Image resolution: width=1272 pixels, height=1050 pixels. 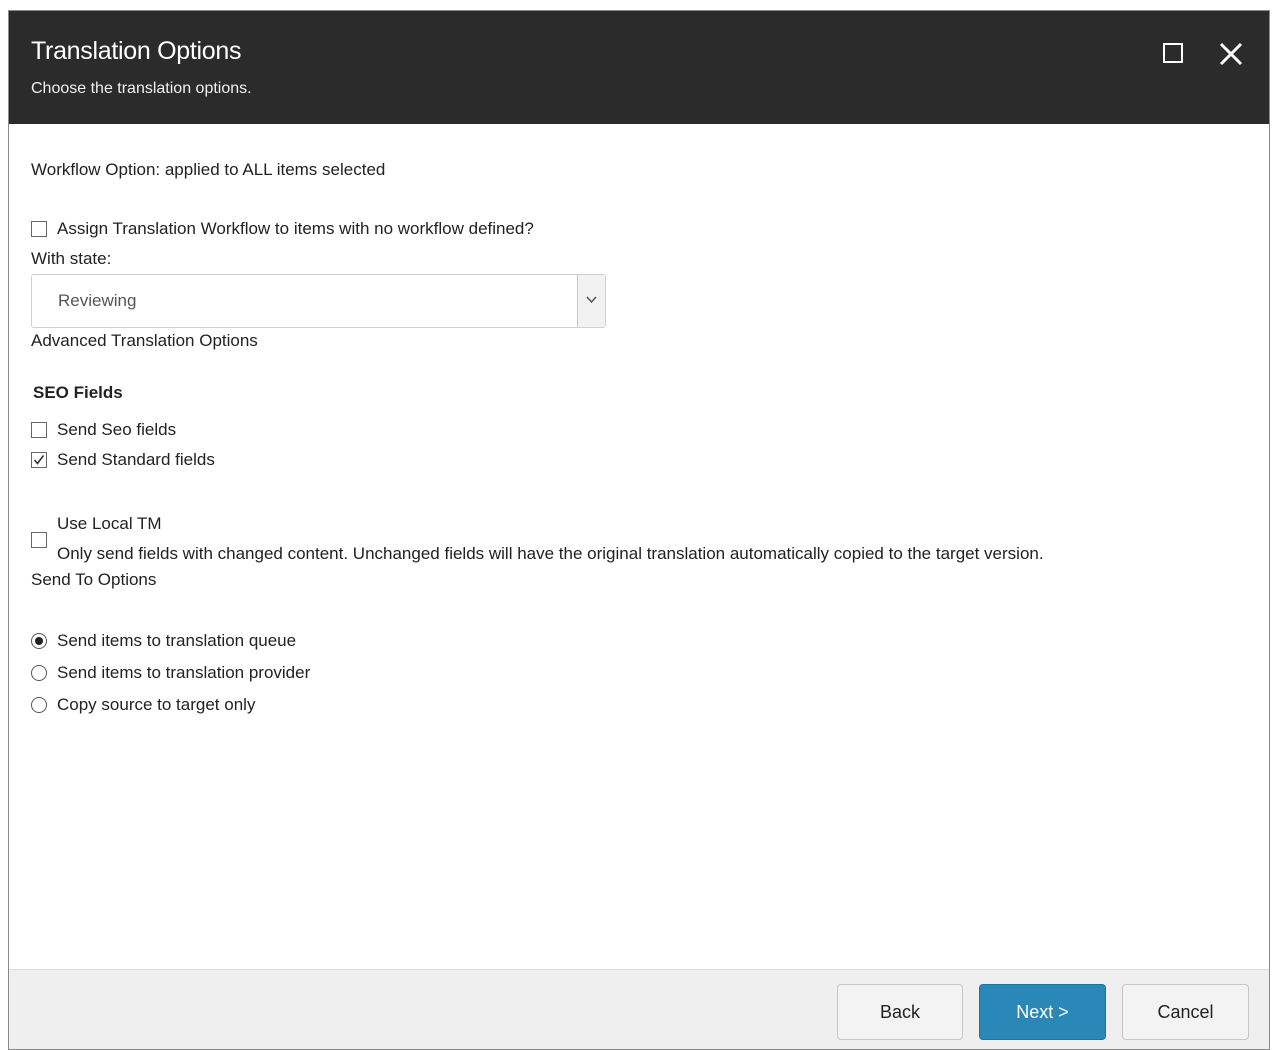 What do you see at coordinates (39, 540) in the screenshot?
I see `use-local-tm-checkbox` at bounding box center [39, 540].